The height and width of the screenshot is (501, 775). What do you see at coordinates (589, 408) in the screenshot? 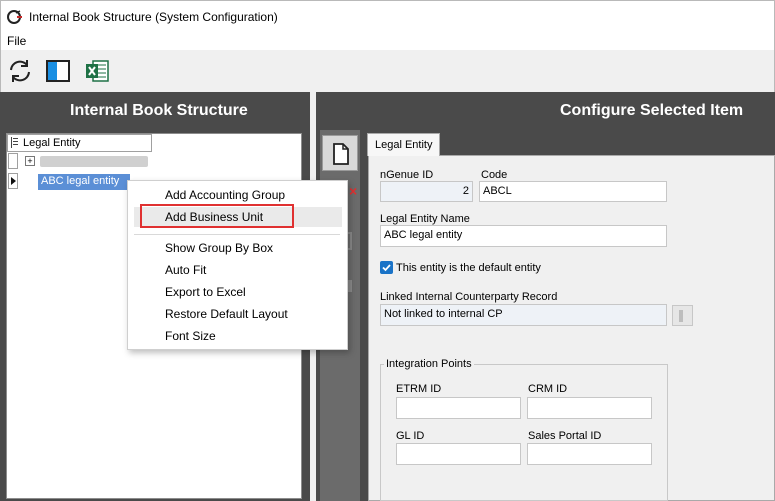
I see `crm-id-field` at bounding box center [589, 408].